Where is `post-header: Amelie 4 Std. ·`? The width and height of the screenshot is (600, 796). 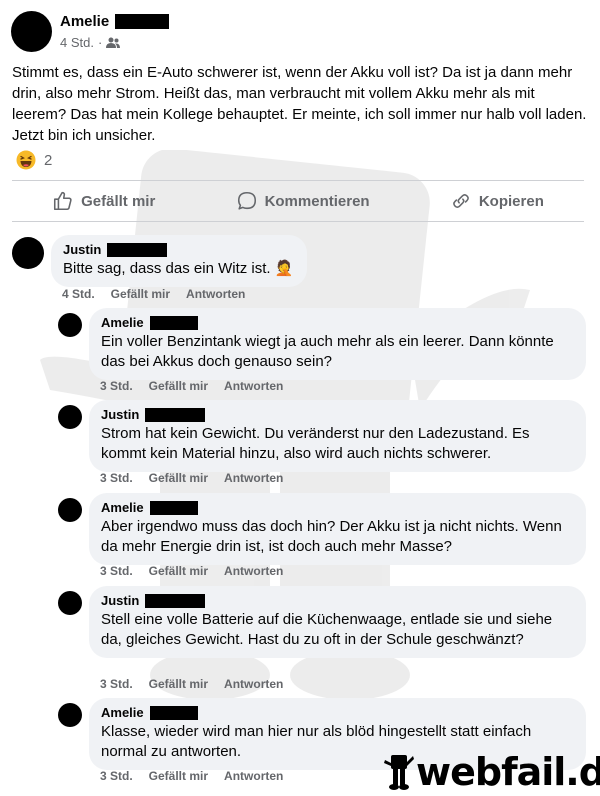
post-header: Amelie 4 Std. · is located at coordinates (90, 31).